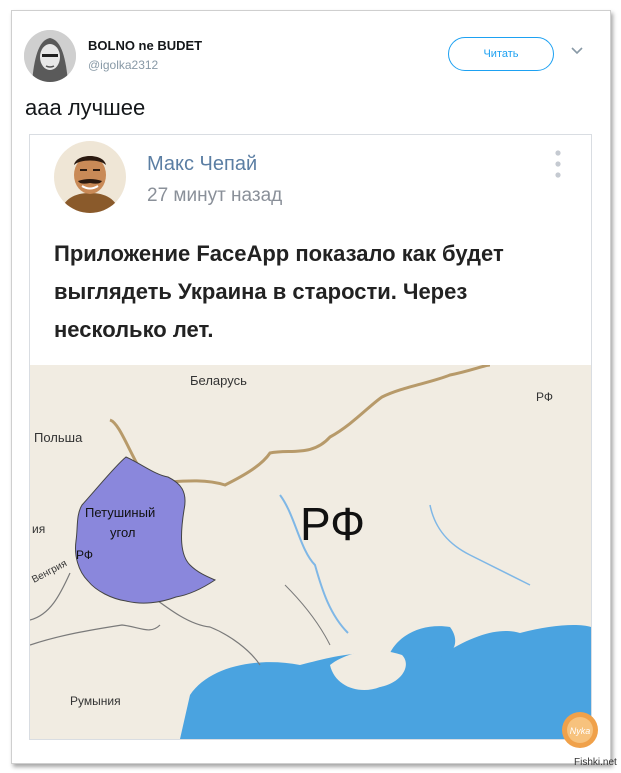  Describe the element at coordinates (214, 196) in the screenshot. I see `vk-post-time: 27 минут назад` at that location.